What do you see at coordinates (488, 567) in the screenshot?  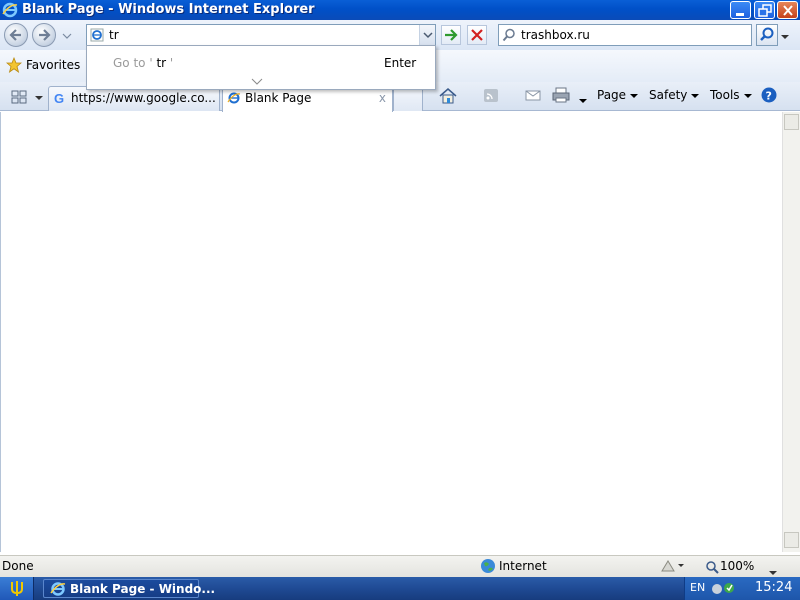 I see `globe-icon` at bounding box center [488, 567].